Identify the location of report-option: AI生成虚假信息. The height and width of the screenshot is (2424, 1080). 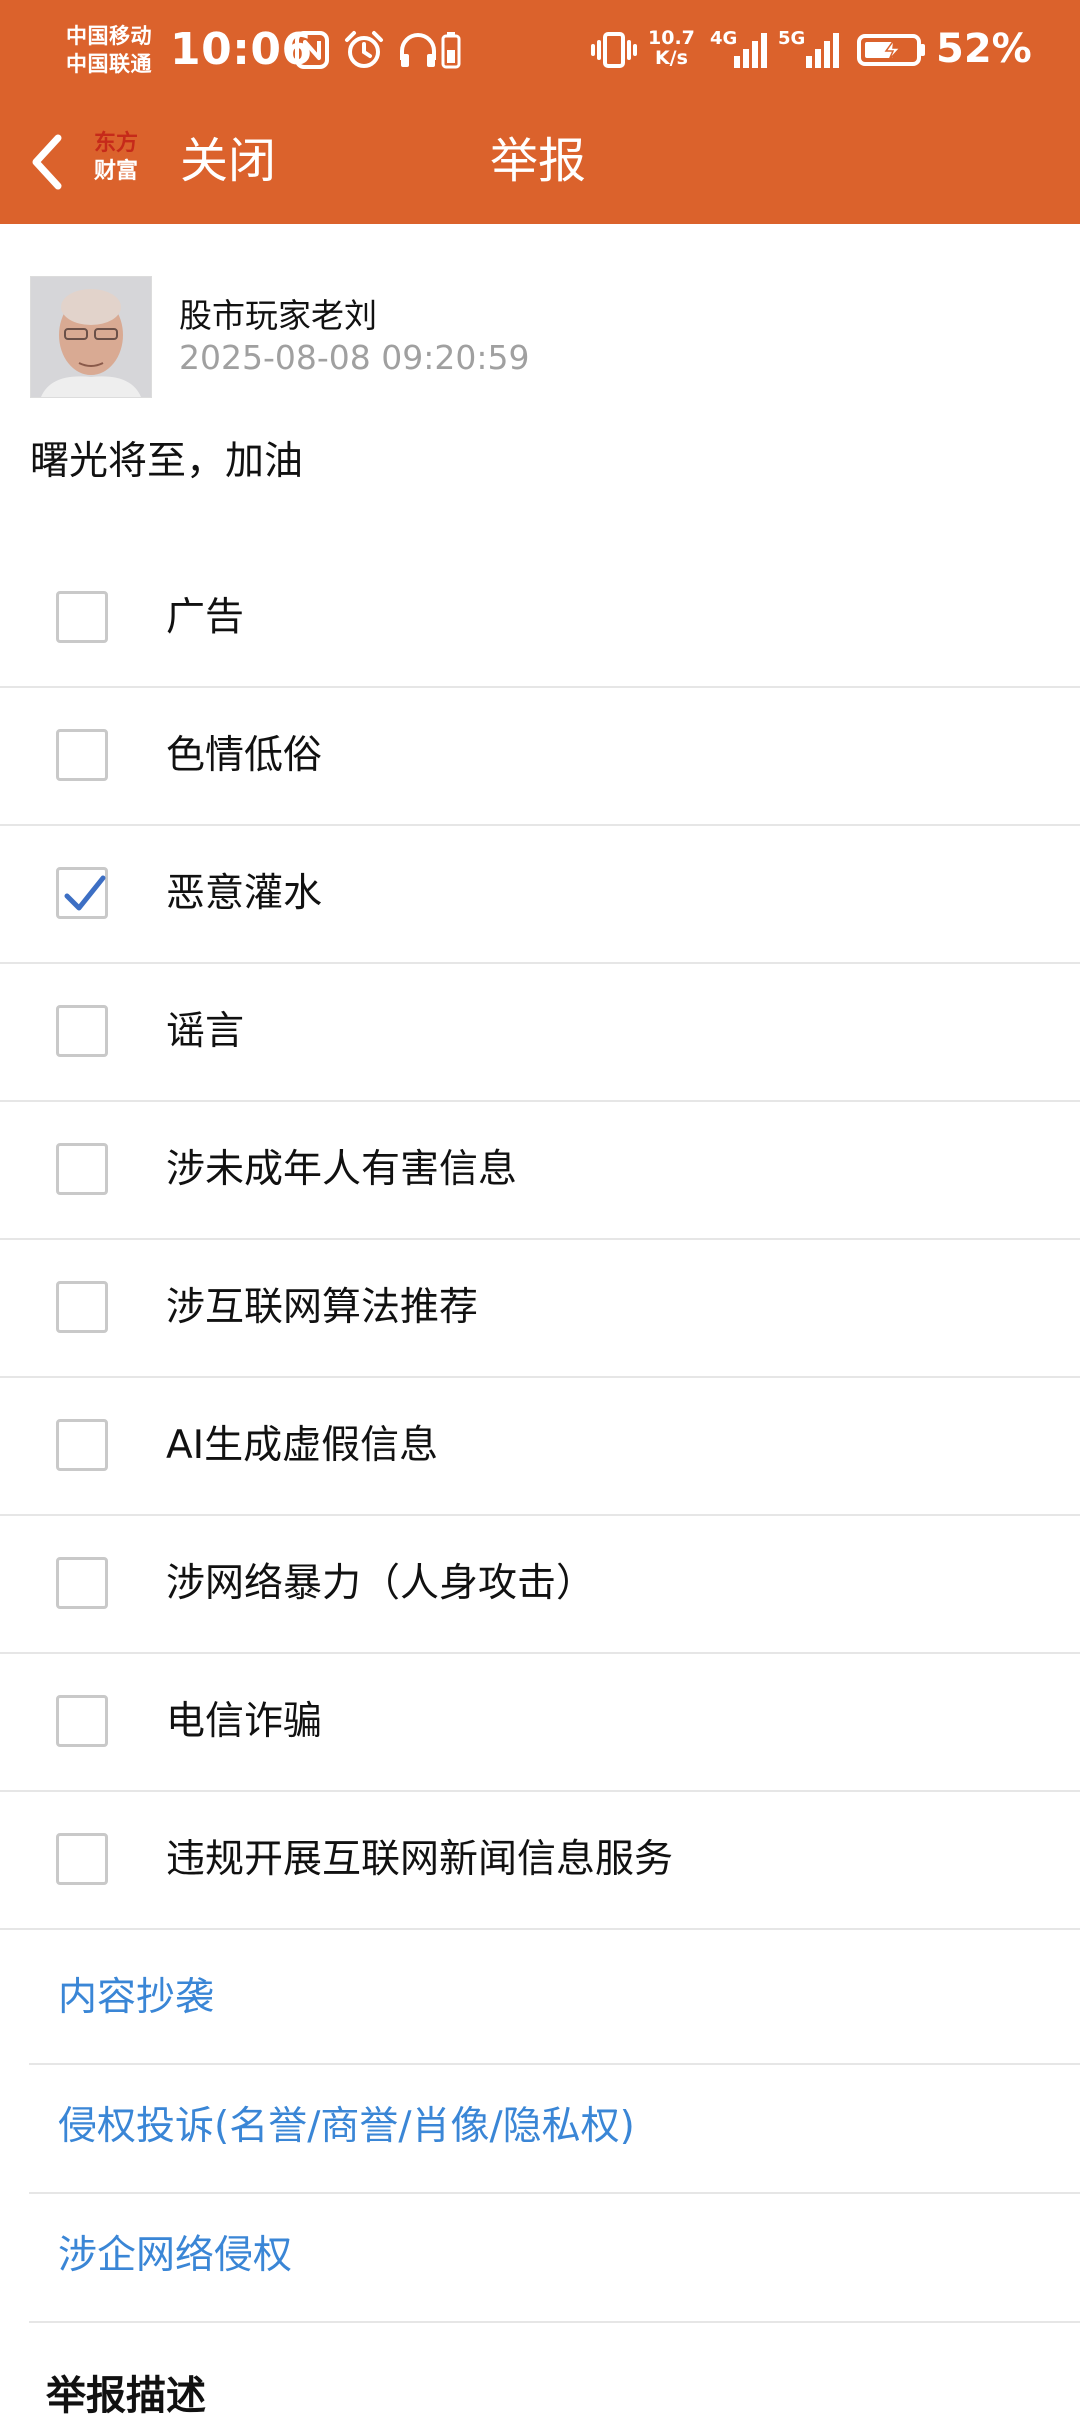
(540, 1447).